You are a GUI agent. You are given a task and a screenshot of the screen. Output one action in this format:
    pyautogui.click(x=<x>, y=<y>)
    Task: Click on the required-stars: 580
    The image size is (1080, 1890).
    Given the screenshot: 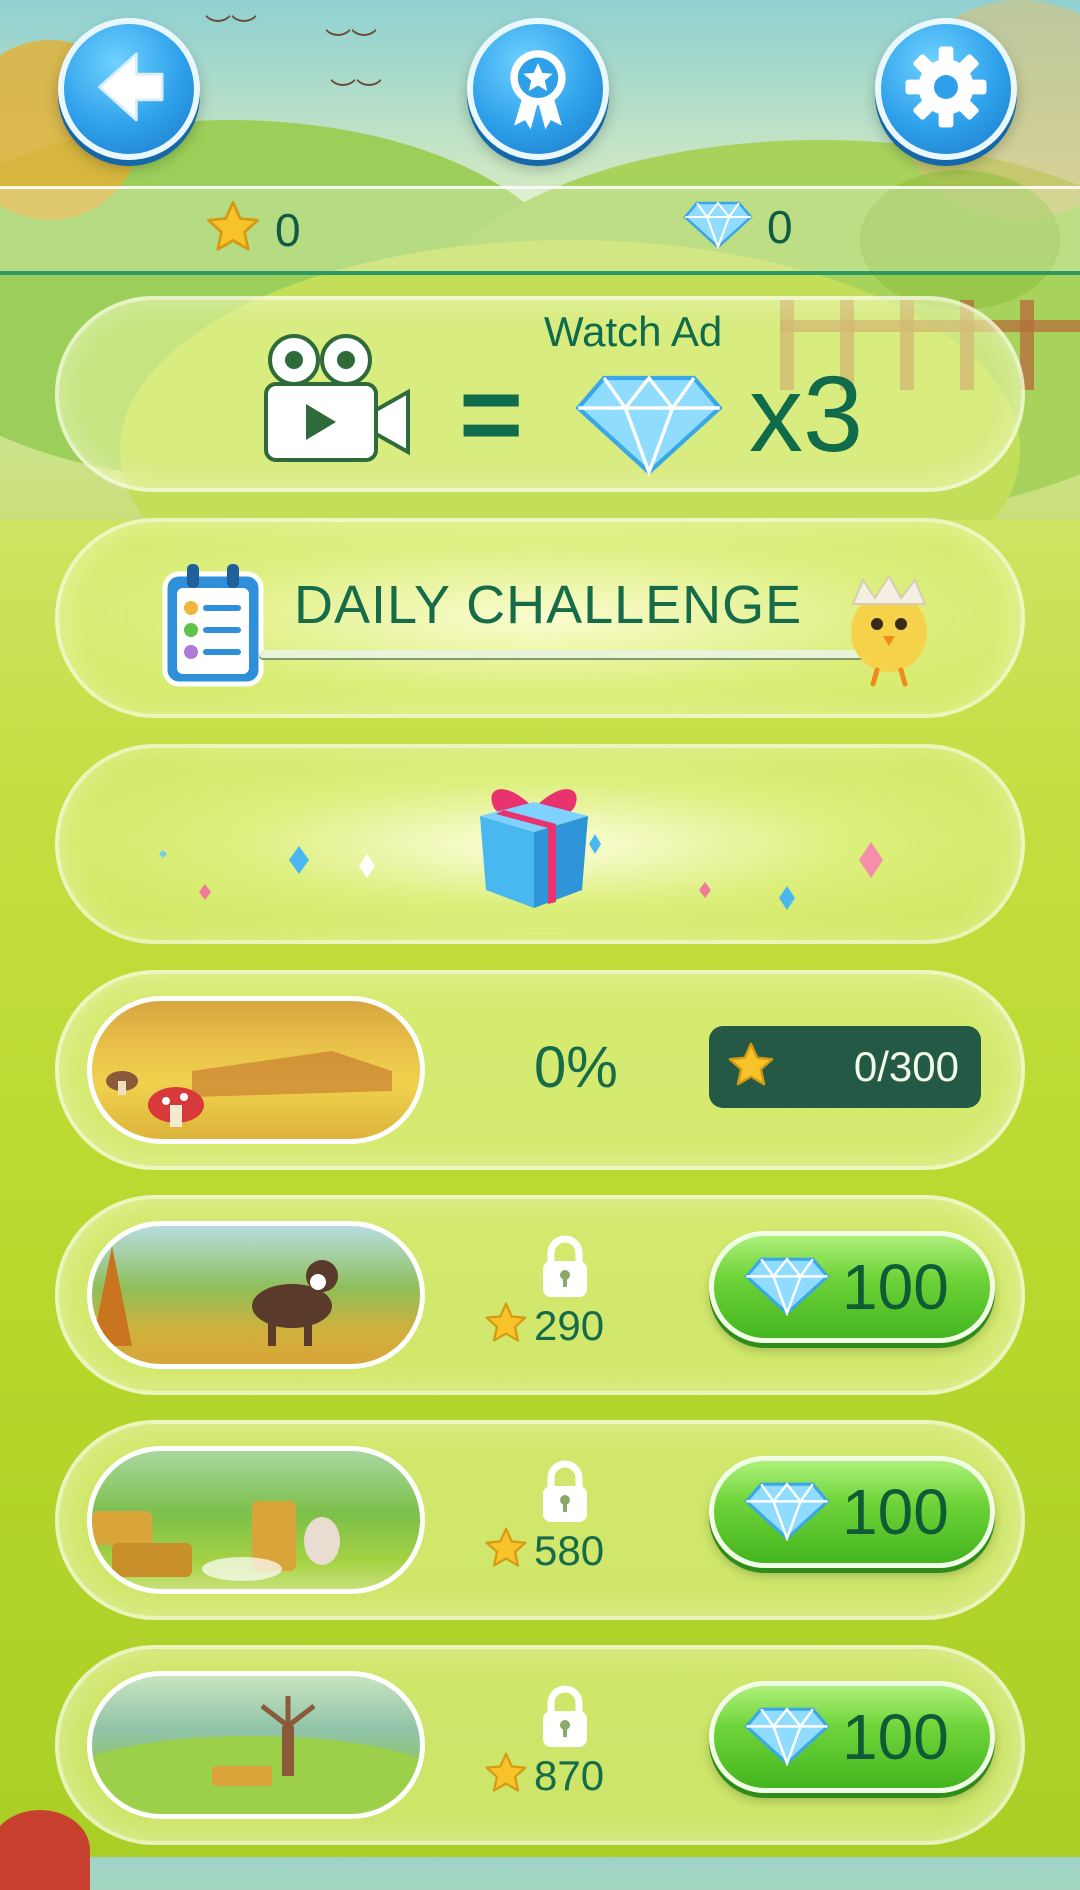 What is the action you would take?
    pyautogui.click(x=544, y=1550)
    